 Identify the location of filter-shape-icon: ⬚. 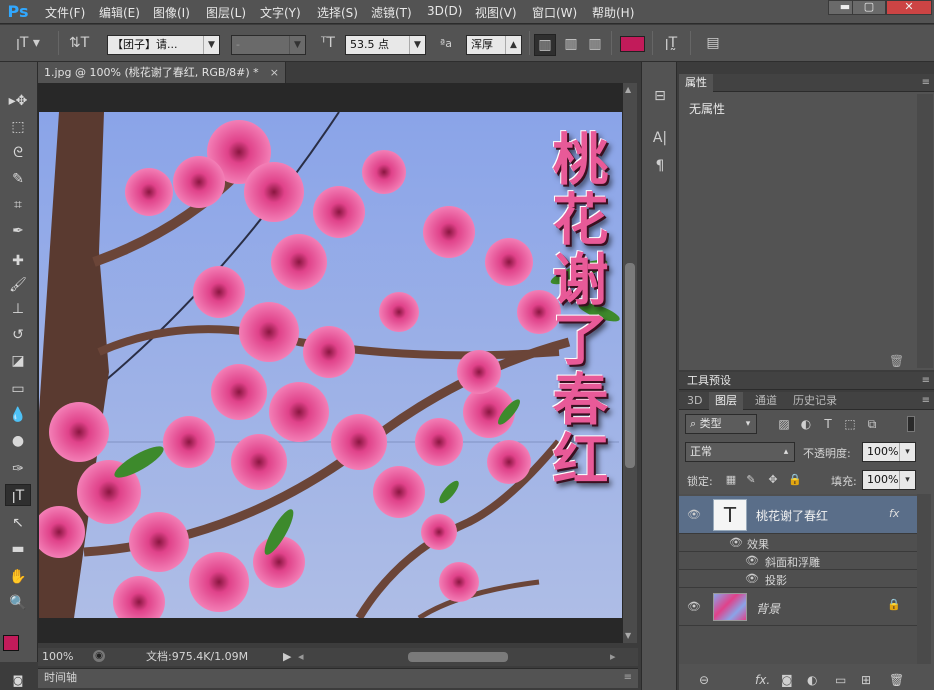
(850, 424).